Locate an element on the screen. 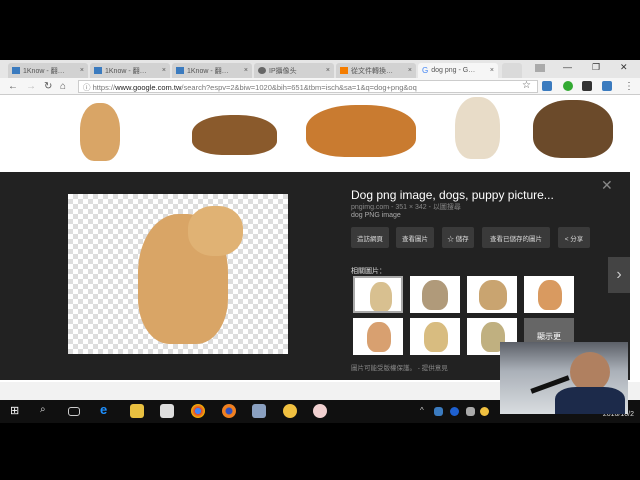  close-window-button: ✕ is located at coordinates (624, 67).